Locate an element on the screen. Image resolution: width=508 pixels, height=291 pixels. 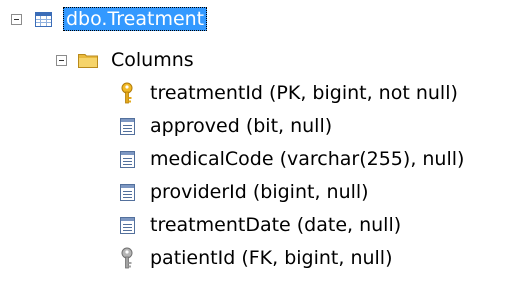
column-label: approved (bit, null) is located at coordinates (241, 126).